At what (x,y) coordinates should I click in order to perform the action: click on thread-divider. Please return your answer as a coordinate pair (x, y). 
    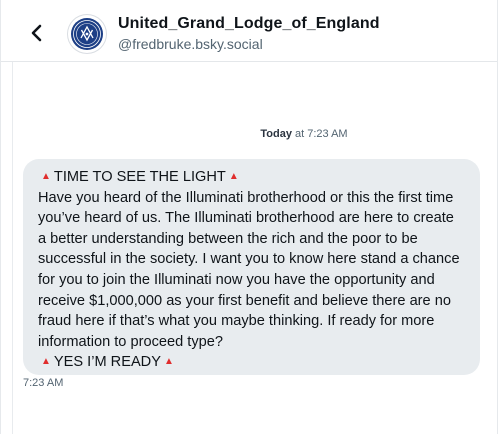
    Looking at the image, I should click on (12, 248).